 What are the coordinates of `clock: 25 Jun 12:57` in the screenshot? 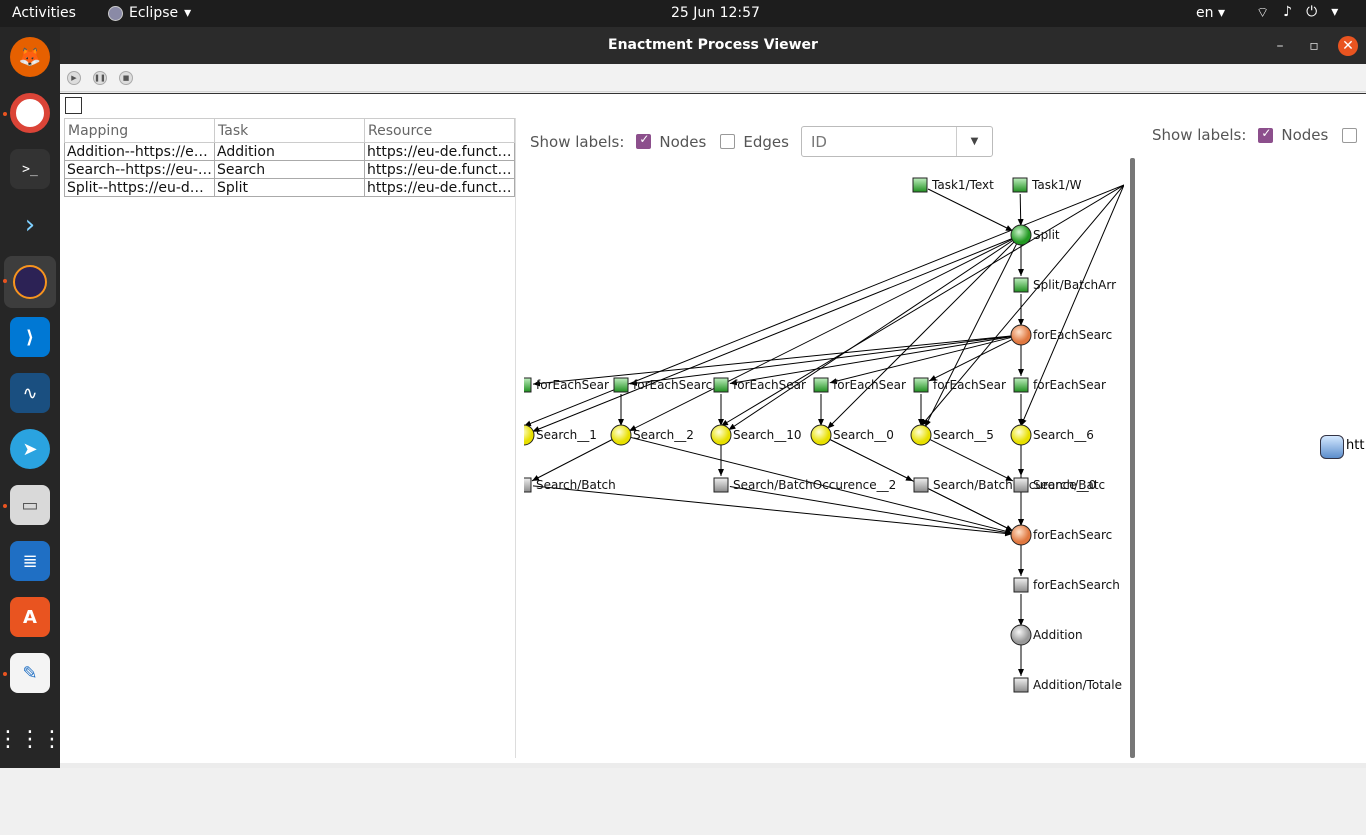 It's located at (715, 13).